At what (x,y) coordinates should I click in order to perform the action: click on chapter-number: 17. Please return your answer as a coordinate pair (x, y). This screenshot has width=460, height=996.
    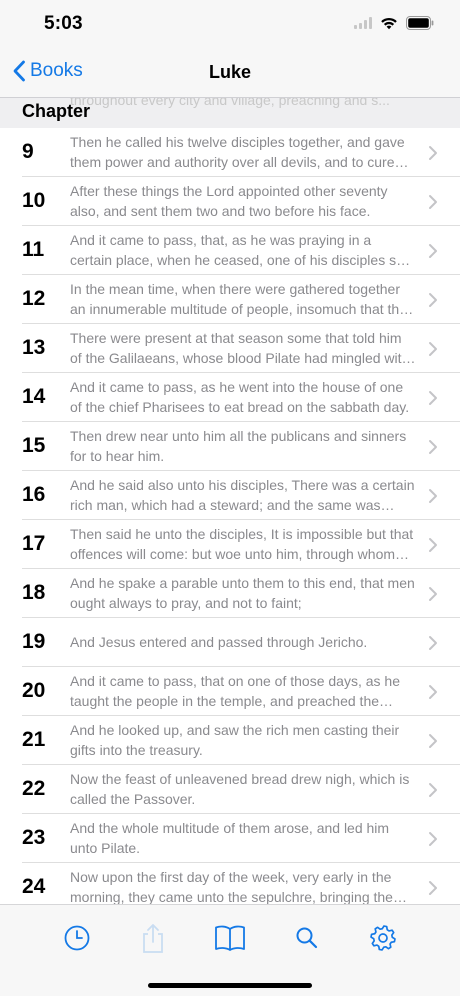
    Looking at the image, I should click on (34, 543).